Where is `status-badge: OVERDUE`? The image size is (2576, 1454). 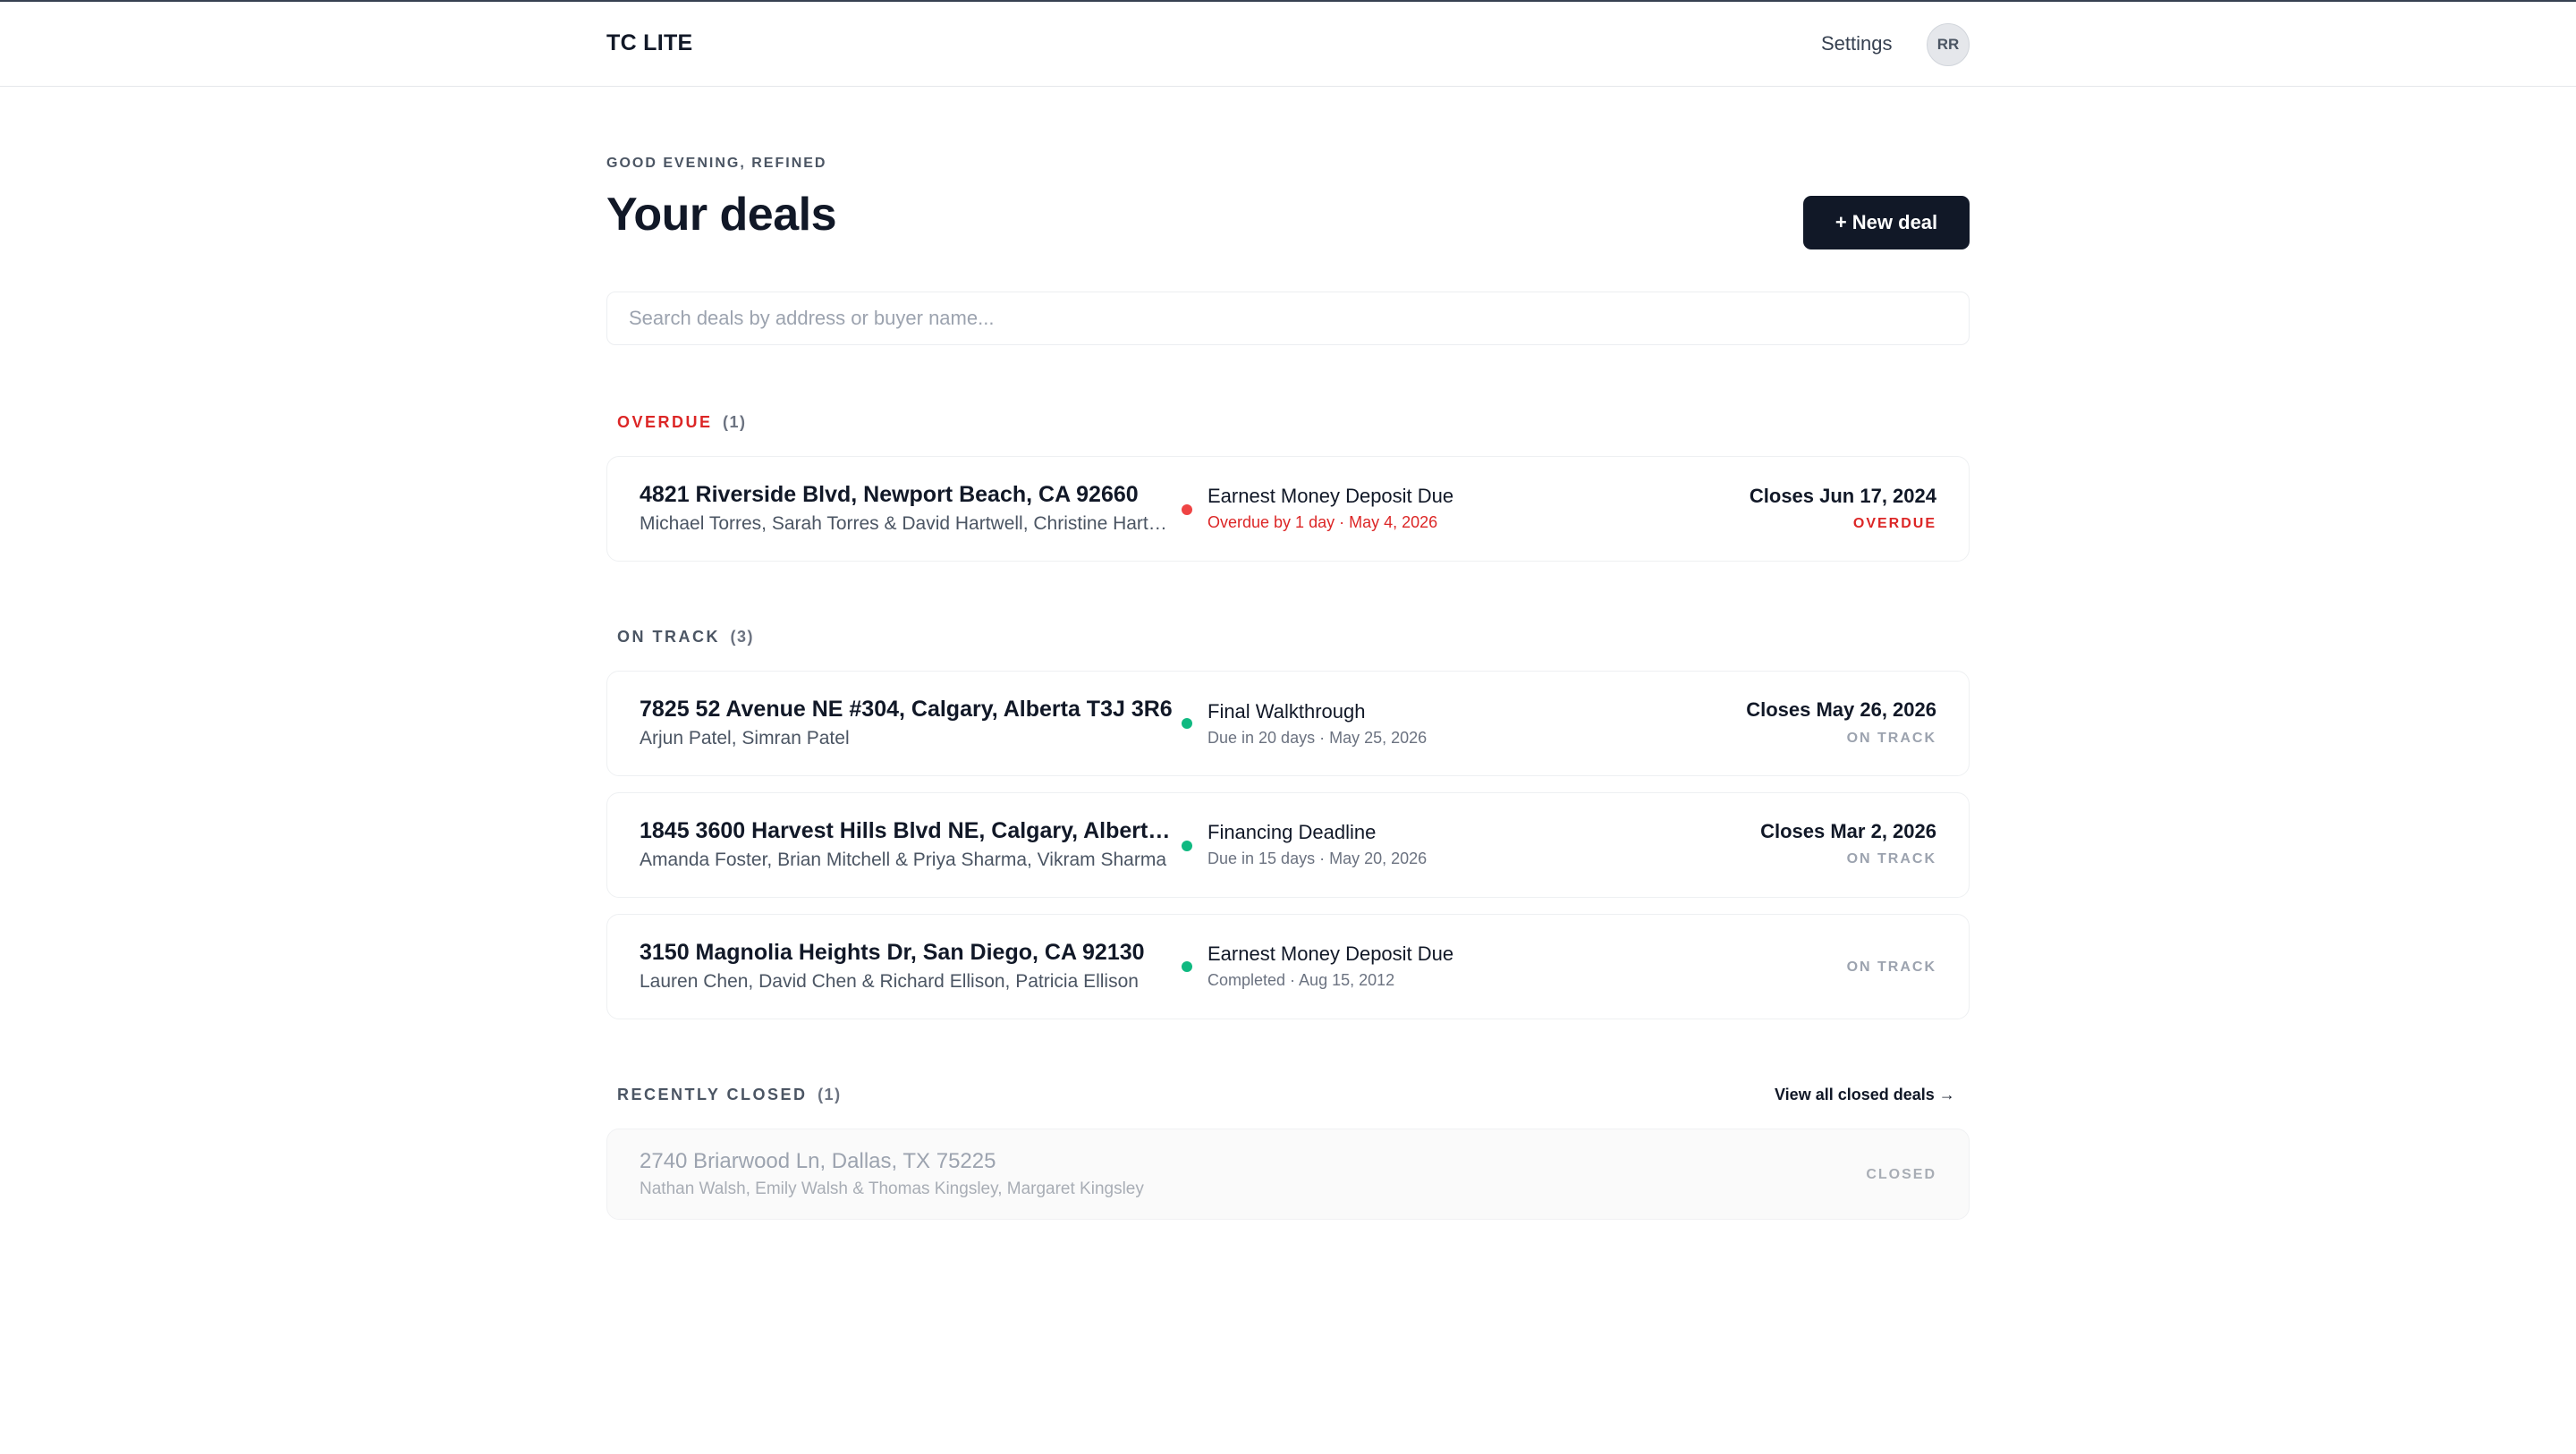
status-badge: OVERDUE is located at coordinates (1894, 524).